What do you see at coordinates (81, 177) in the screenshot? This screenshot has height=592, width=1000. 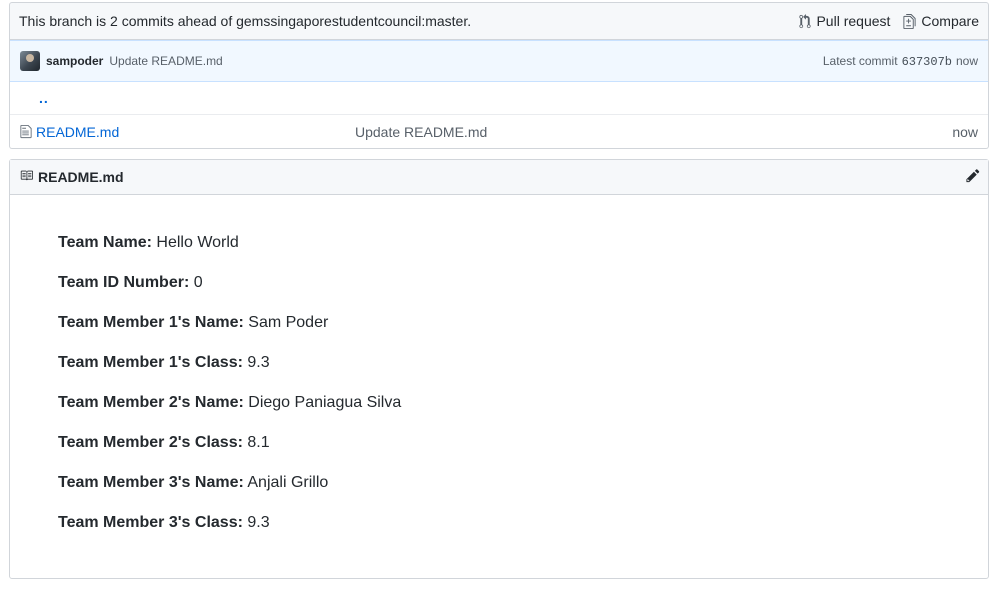 I see `readme-title-text: README.md` at bounding box center [81, 177].